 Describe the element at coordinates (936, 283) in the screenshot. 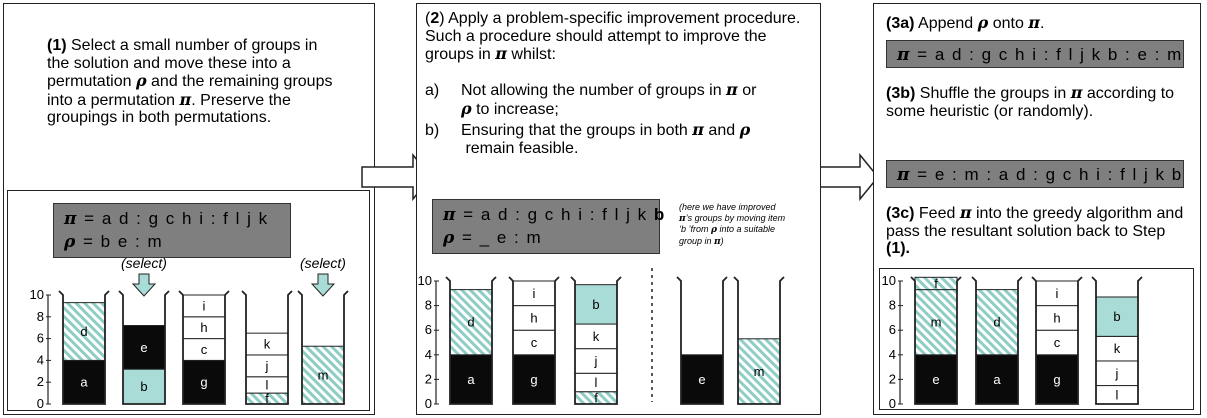

I see `bin-item-label: f` at that location.